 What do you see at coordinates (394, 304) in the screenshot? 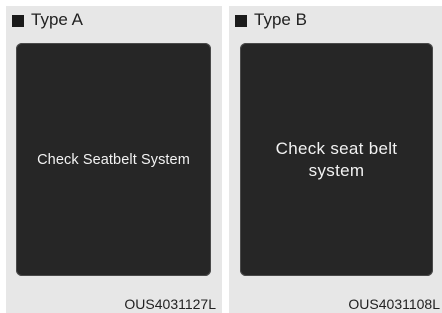
I see `image-code-type-b: OUS4031108L` at bounding box center [394, 304].